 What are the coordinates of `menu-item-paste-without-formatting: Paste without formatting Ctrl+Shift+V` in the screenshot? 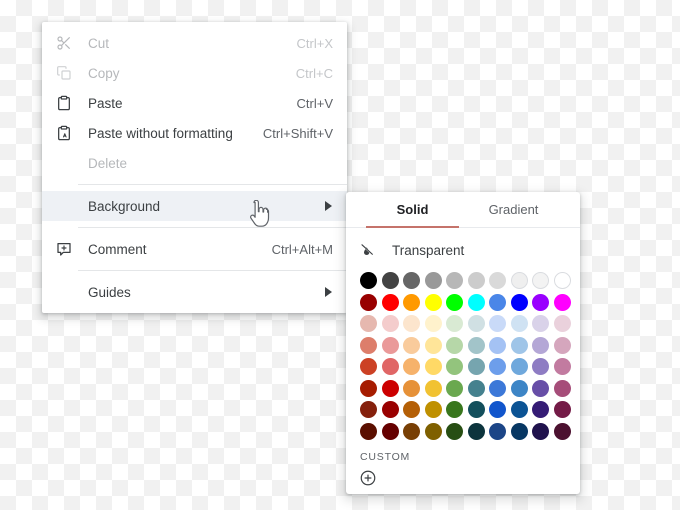 It's located at (194, 133).